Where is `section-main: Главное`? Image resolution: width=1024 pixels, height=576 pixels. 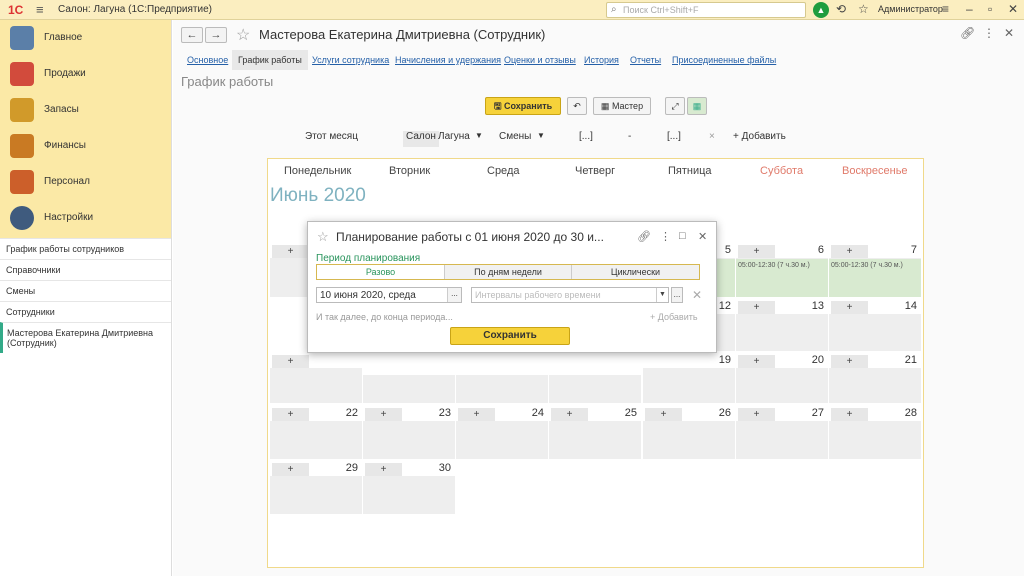 section-main: Главное is located at coordinates (85, 38).